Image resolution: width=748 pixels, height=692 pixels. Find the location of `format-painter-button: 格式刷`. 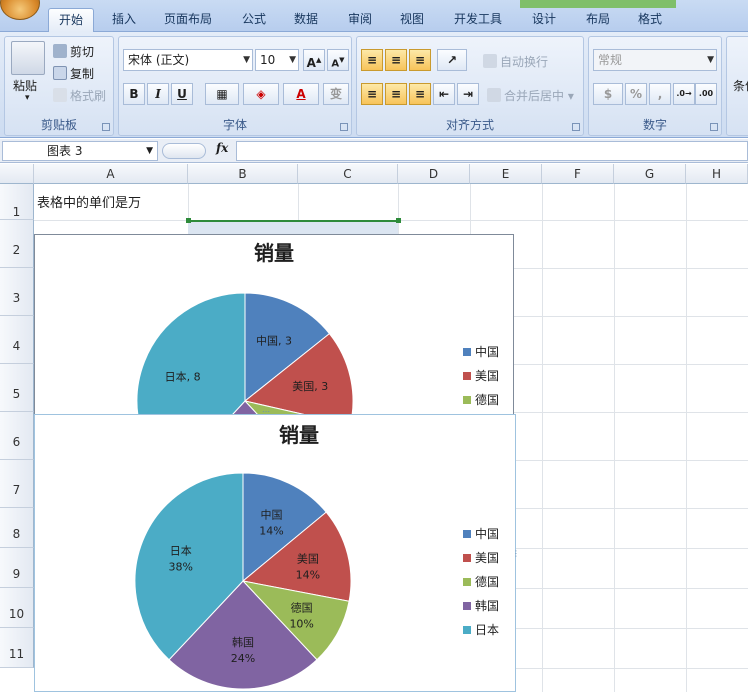

format-painter-button: 格式刷 is located at coordinates (79, 95).